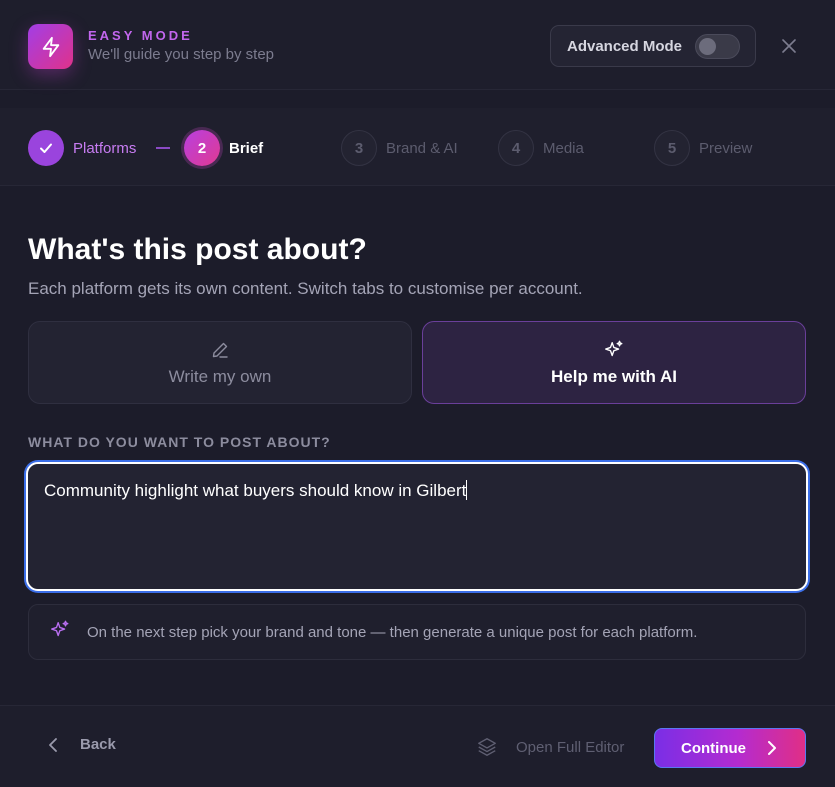 The image size is (835, 787). Describe the element at coordinates (181, 54) in the screenshot. I see `mode-subtitle: We'll guide you step by step` at that location.